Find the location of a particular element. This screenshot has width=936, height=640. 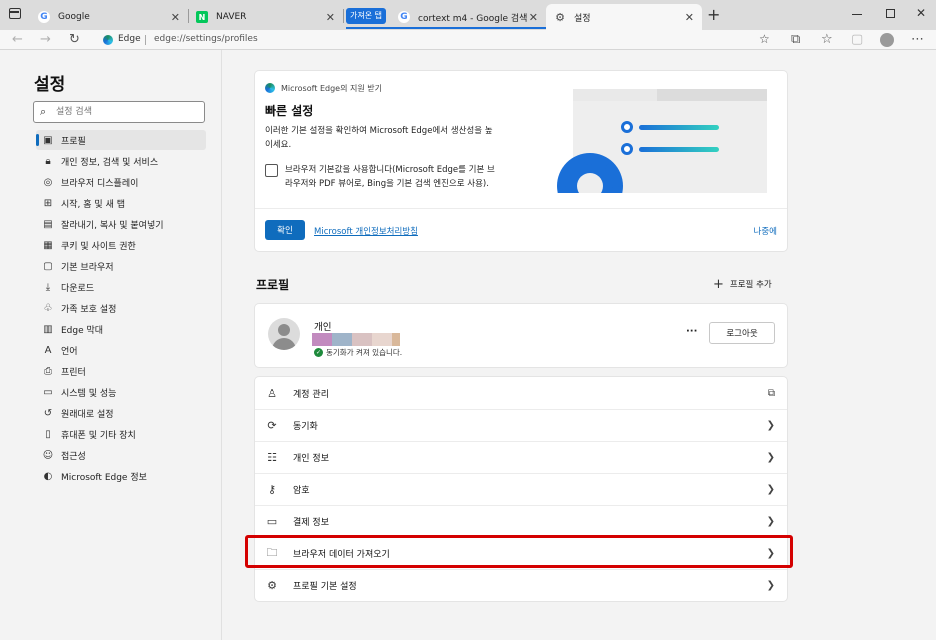

row-label: 개인 정보 is located at coordinates (311, 459).